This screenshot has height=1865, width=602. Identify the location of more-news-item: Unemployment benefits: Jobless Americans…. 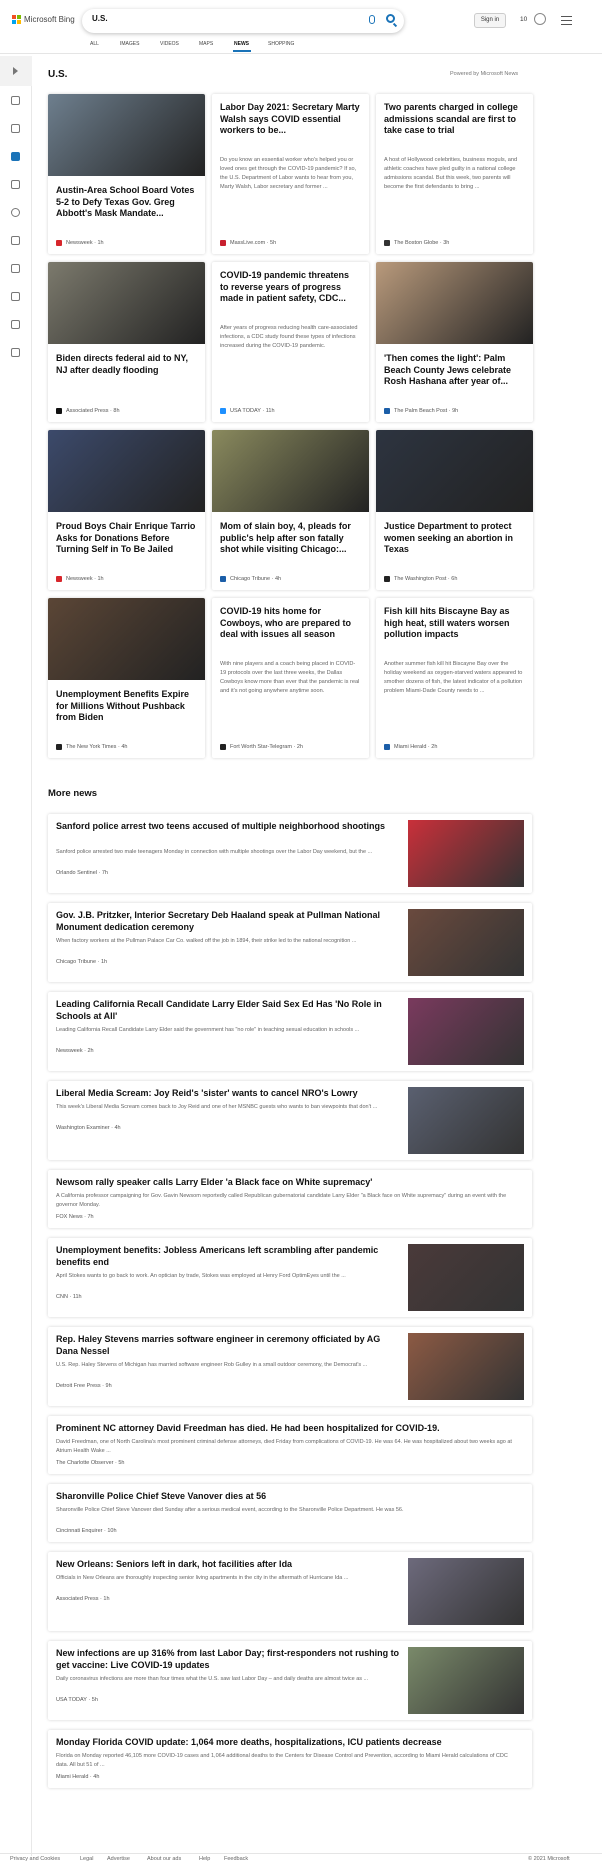
(290, 1277).